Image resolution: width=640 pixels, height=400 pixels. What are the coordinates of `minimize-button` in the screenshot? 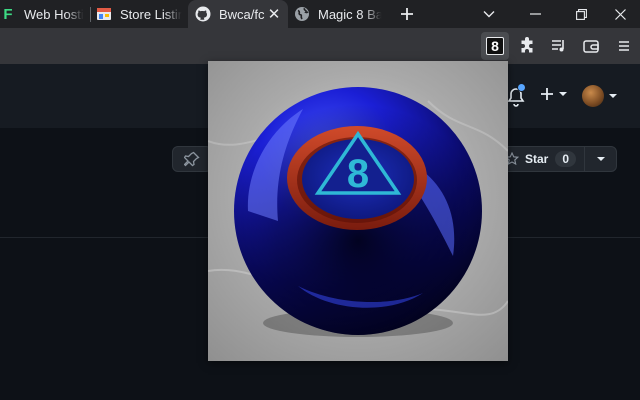 It's located at (535, 14).